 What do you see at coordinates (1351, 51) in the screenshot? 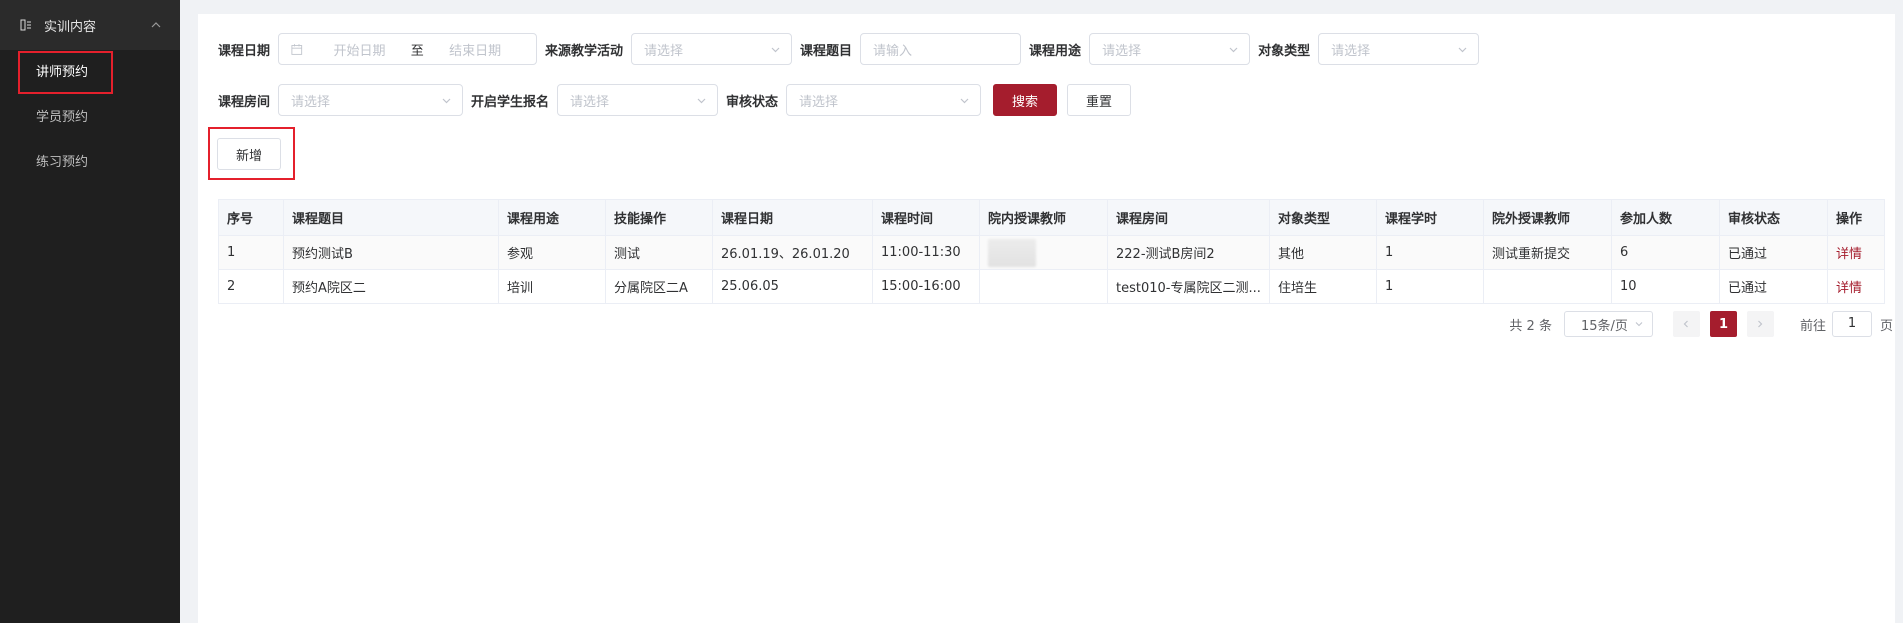
I see `target-type-placeholder: 请选择` at bounding box center [1351, 51].